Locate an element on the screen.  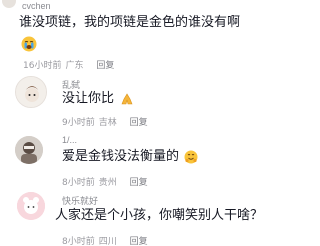
comment-text-body: 爱是金钱没法衡量的 is located at coordinates (121, 156).